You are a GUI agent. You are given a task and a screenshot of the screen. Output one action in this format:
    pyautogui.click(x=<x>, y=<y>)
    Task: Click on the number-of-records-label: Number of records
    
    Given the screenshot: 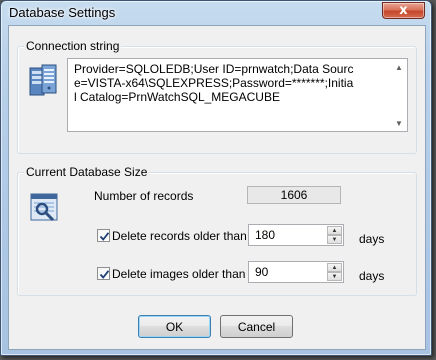 What is the action you would take?
    pyautogui.click(x=144, y=196)
    